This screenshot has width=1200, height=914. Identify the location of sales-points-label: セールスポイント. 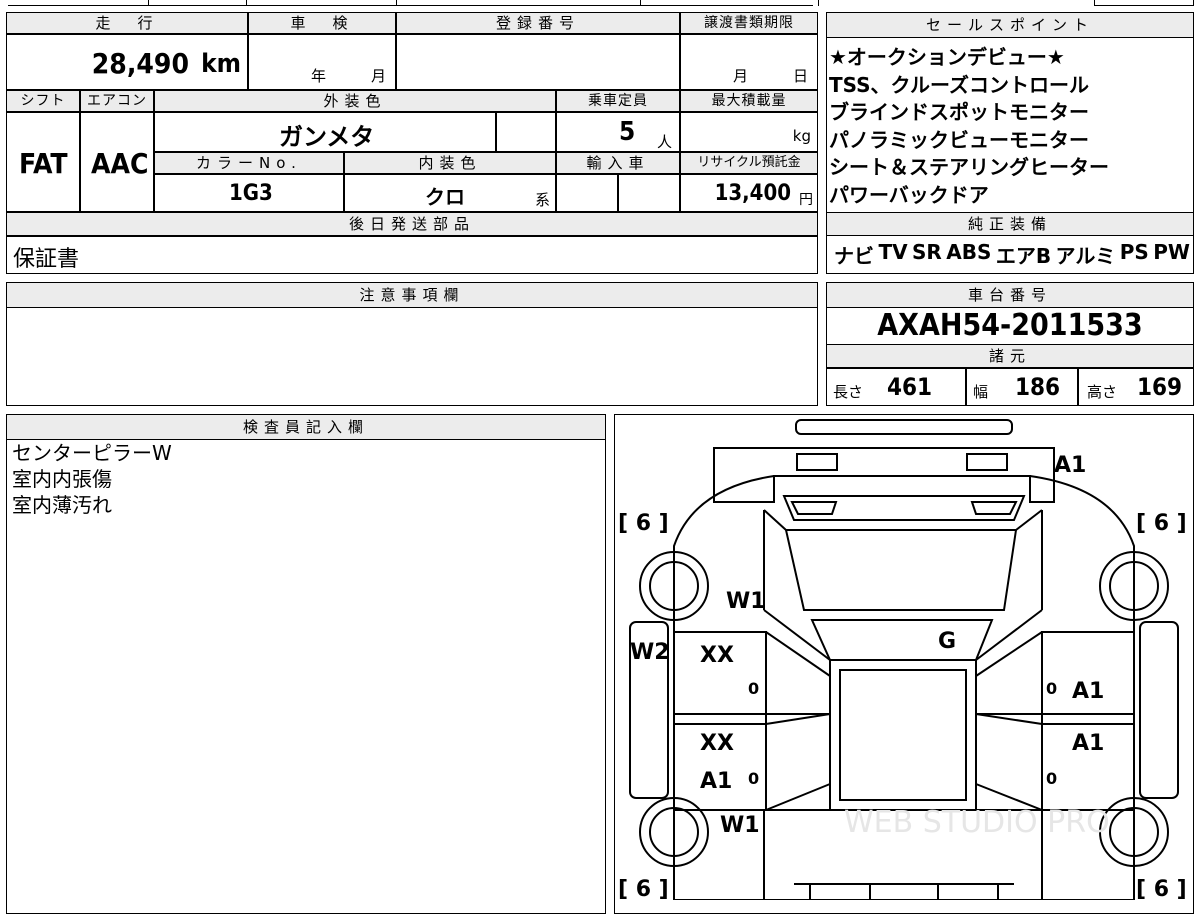
(1010, 25).